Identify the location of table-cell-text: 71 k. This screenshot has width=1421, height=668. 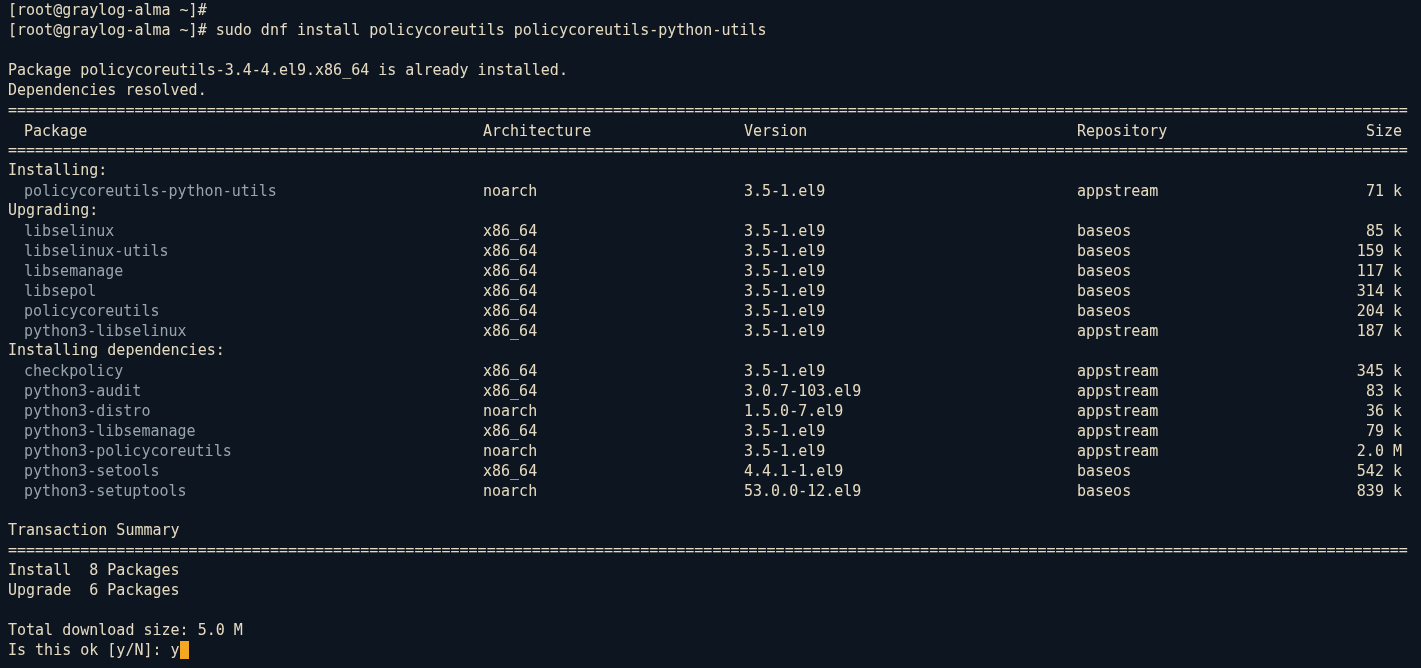
(1383, 191).